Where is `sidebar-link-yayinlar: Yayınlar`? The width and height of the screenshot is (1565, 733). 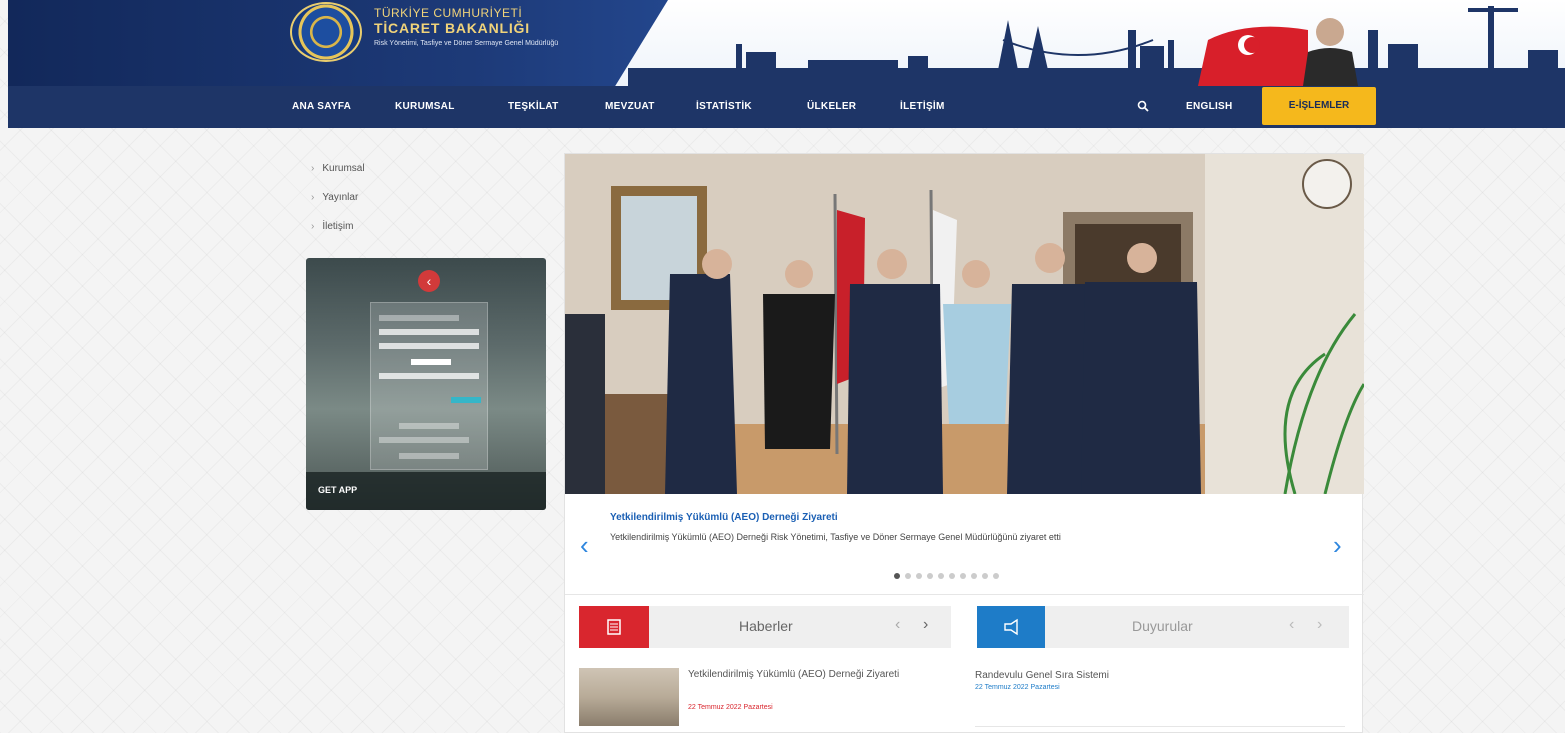 sidebar-link-yayinlar: Yayınlar is located at coordinates (334, 197).